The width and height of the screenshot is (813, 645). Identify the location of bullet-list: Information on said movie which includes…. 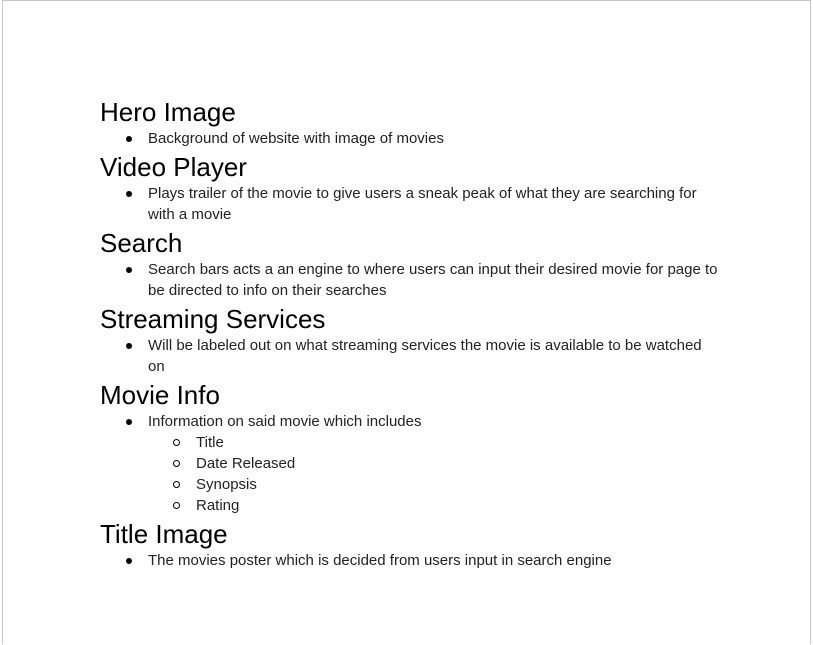
(410, 463).